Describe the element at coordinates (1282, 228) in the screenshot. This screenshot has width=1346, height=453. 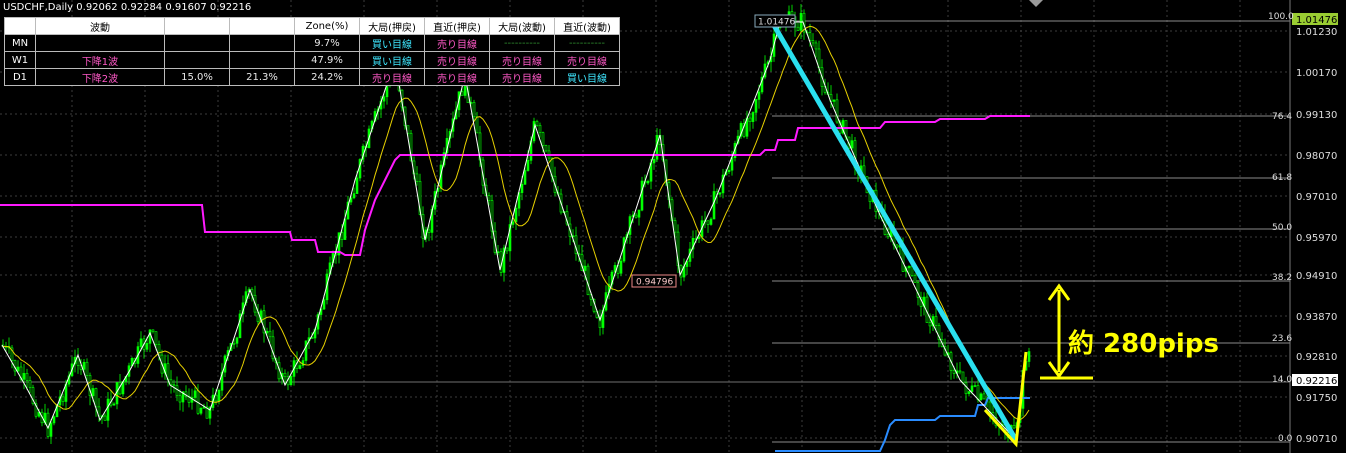
I see `svg-text: 50.0` at that location.